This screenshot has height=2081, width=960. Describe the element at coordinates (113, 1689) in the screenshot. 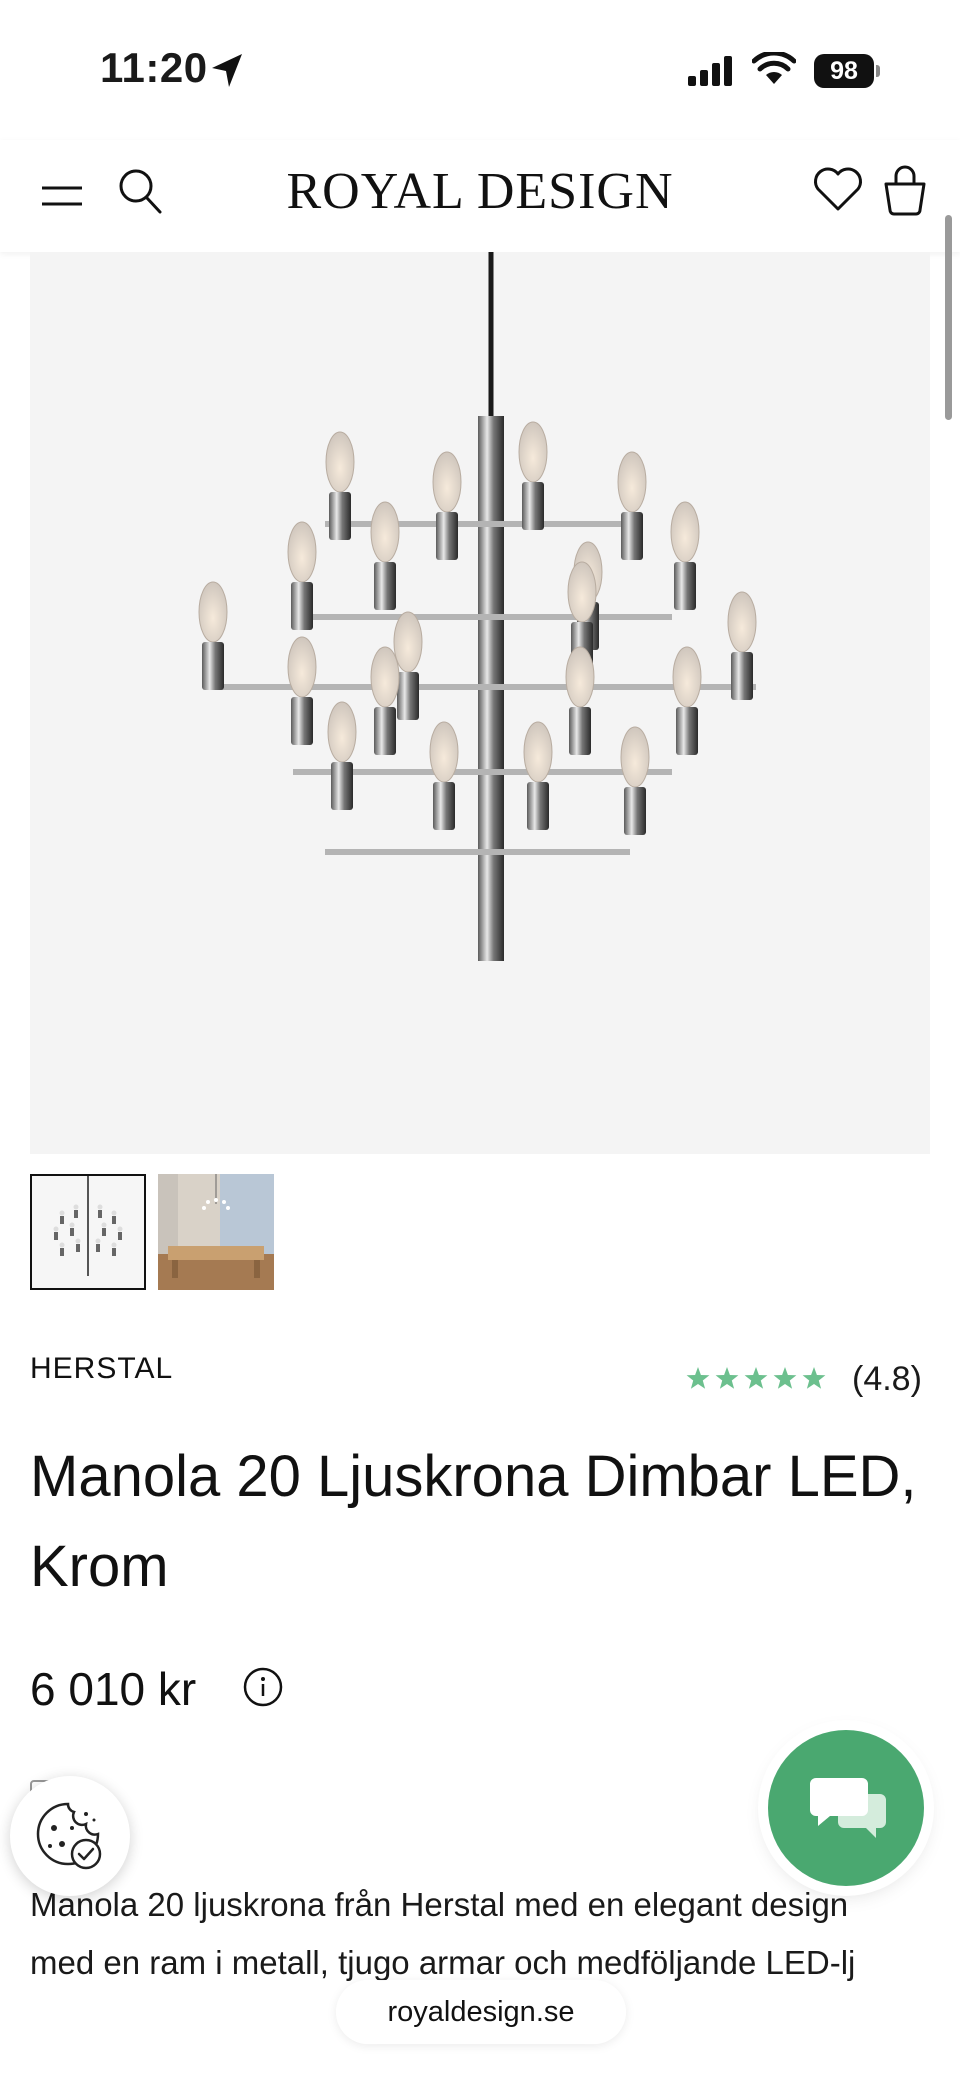

I see `product-price: 6 010 kr` at that location.